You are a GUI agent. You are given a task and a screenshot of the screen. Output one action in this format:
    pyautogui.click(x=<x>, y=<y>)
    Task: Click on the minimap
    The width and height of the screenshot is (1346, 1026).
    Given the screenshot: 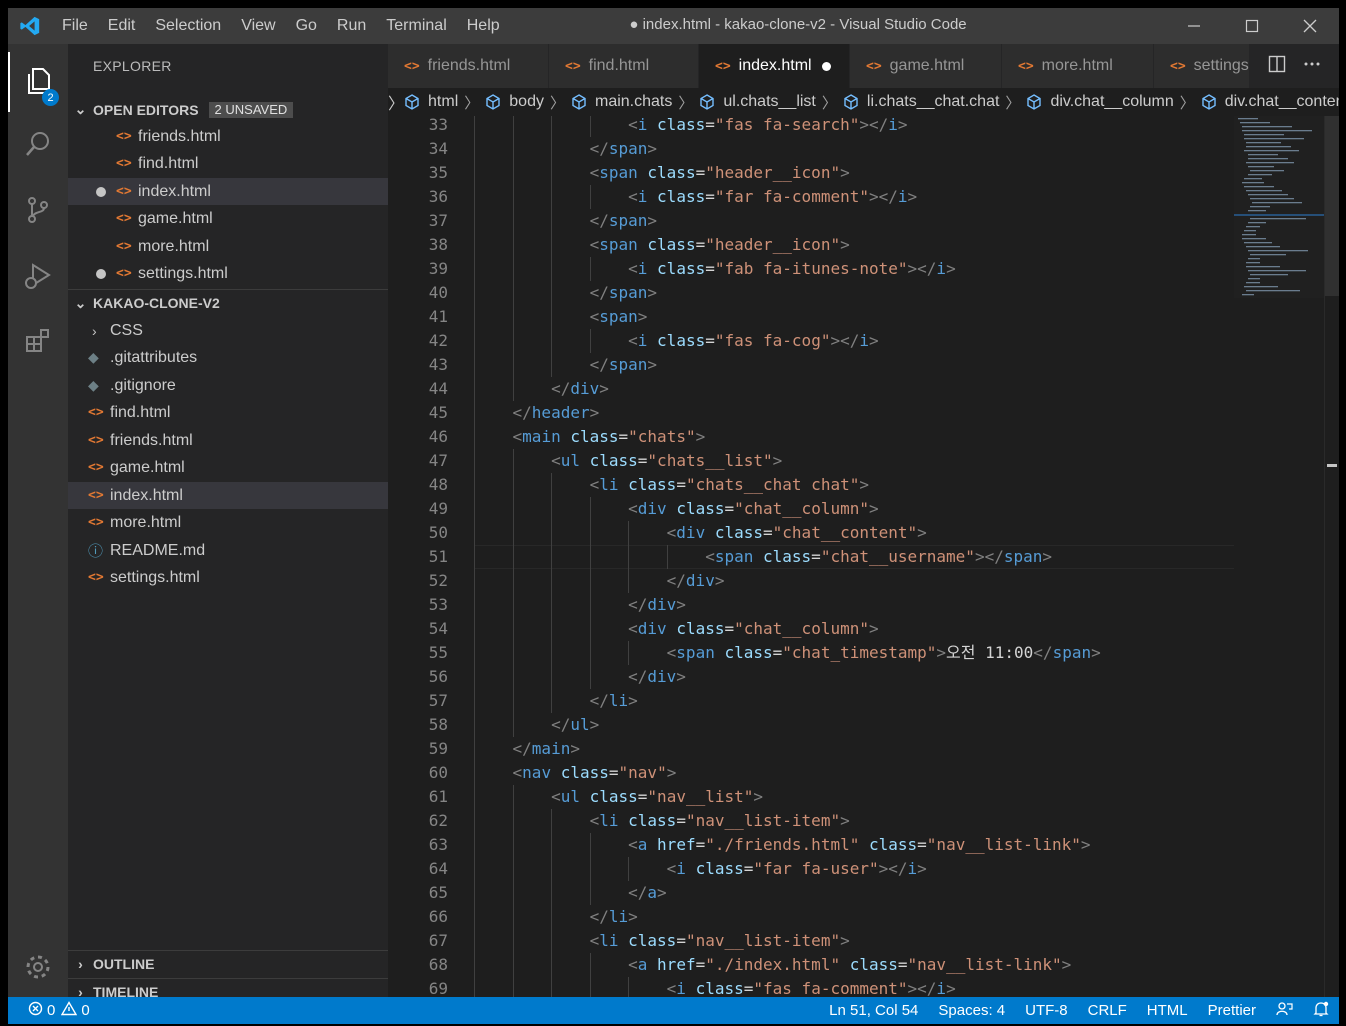 What is the action you would take?
    pyautogui.click(x=1279, y=556)
    